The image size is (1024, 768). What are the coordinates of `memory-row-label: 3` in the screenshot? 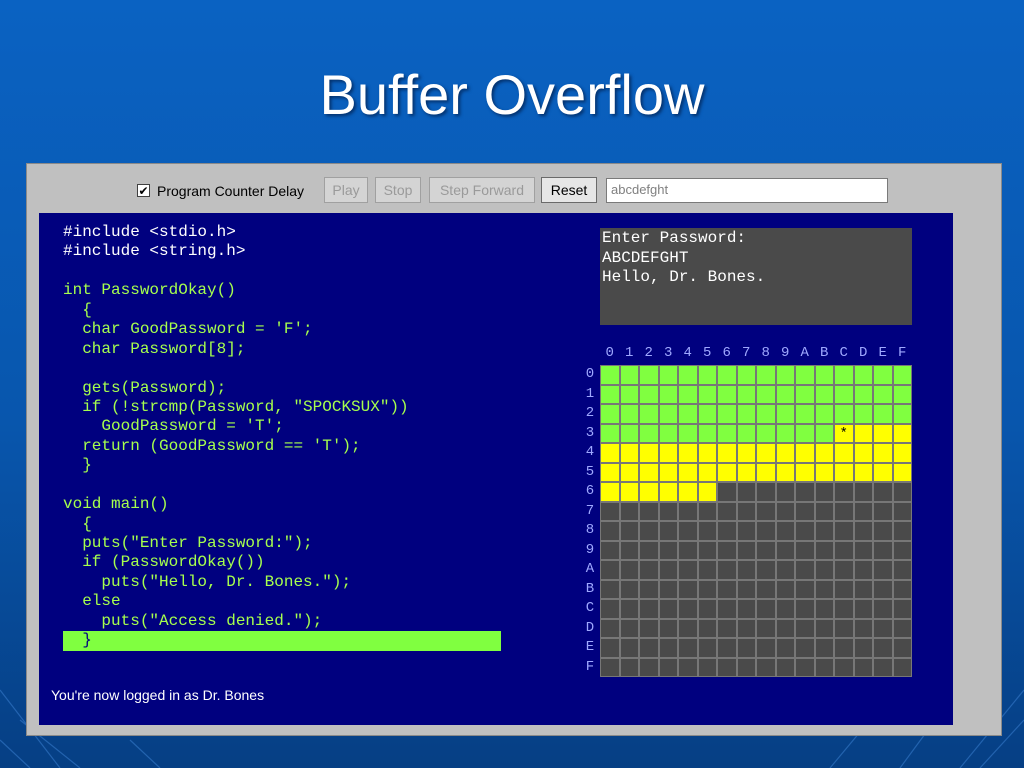 It's located at (590, 432).